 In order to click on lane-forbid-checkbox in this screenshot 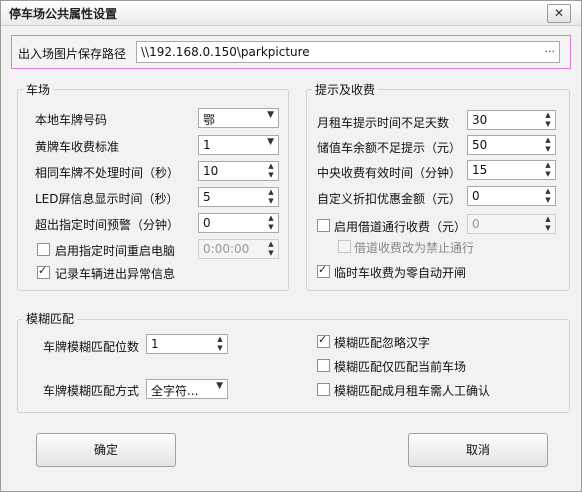, I will do `click(344, 246)`.